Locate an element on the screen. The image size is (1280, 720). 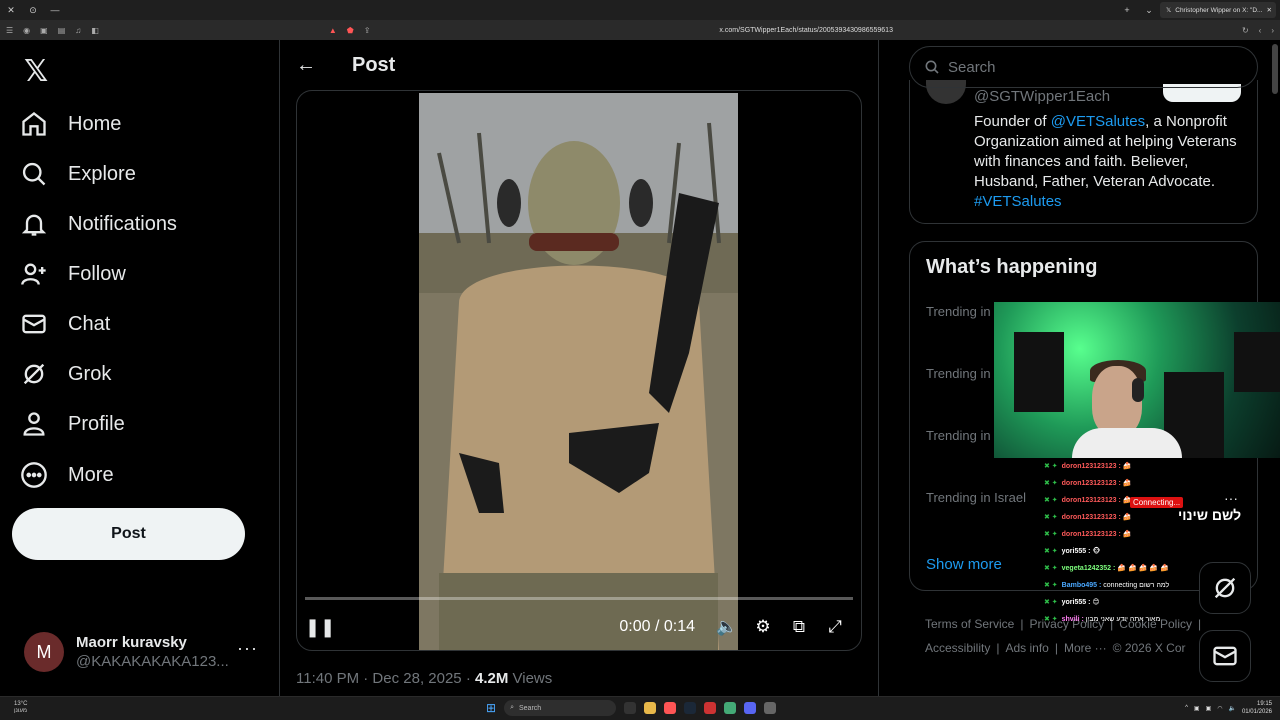
fullscreen-icon: ⤢ is located at coordinates (835, 627).